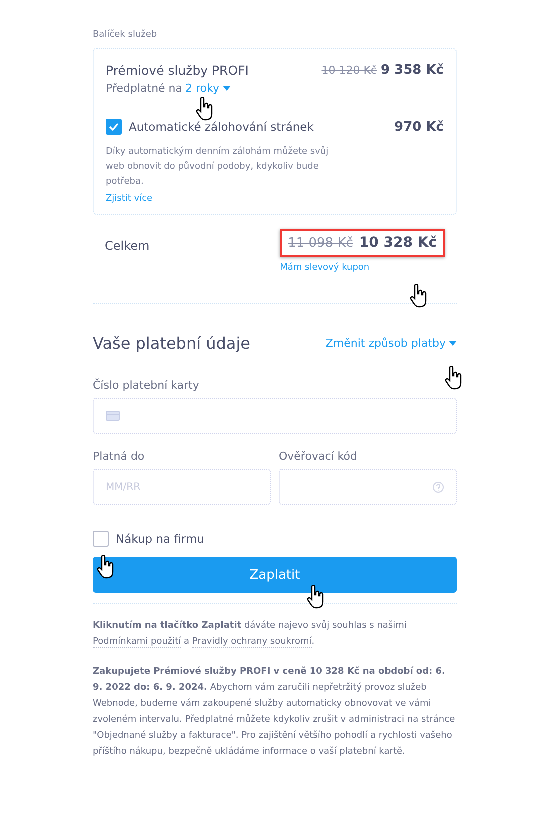  What do you see at coordinates (250, 634) in the screenshot?
I see `consent-text: Kliknutím na tlačítko Zaplatit dáváte najevo svůj souhlas s našimi Podmínkami použití a Pravidly ochrany soukromí.` at bounding box center [250, 634].